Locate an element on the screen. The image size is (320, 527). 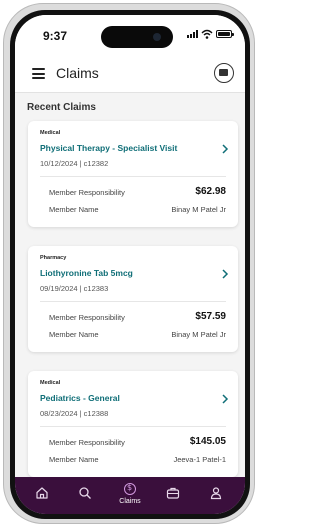
battery-icon is located at coordinates (225, 34).